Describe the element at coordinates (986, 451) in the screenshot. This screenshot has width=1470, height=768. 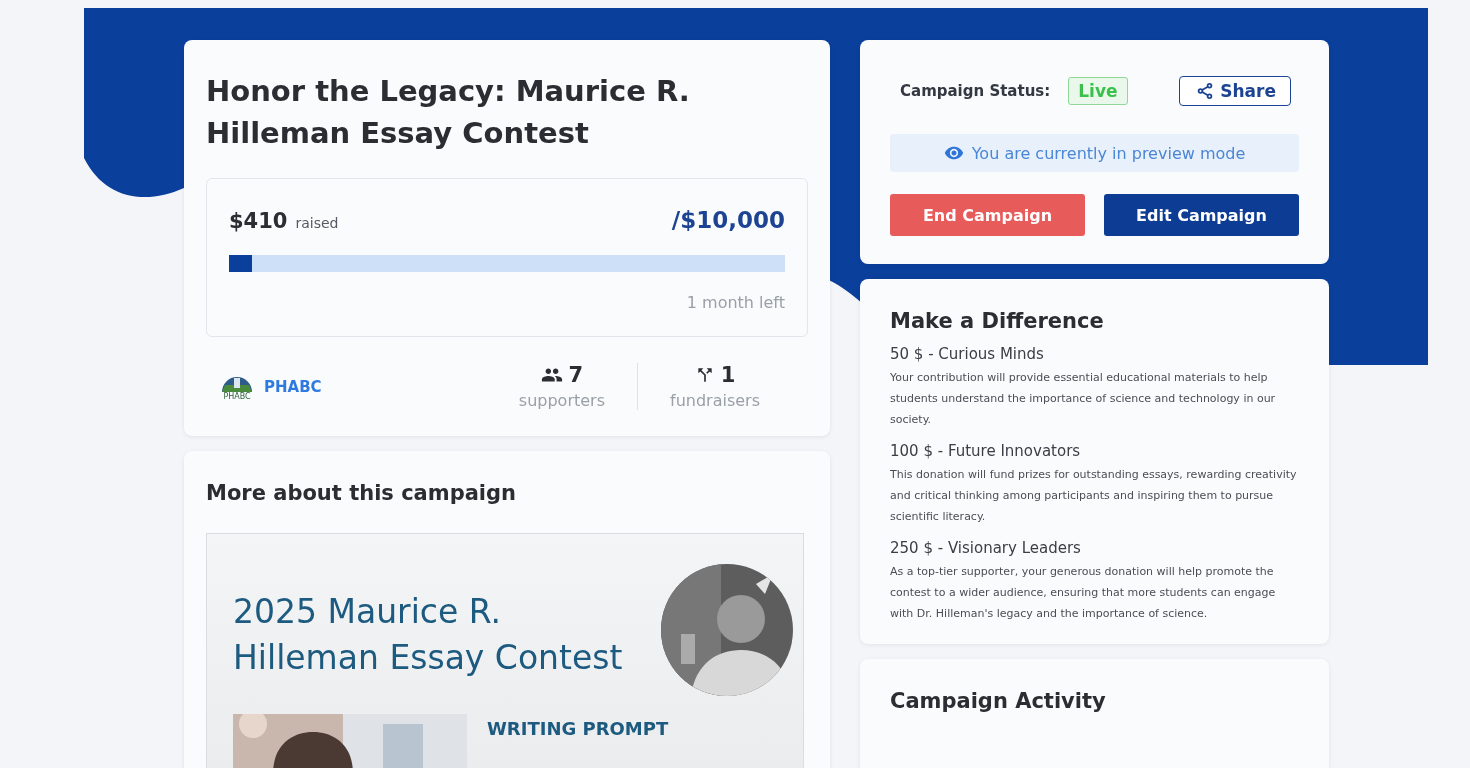
I see `tier-title: 100 $ - Future Innovators` at that location.